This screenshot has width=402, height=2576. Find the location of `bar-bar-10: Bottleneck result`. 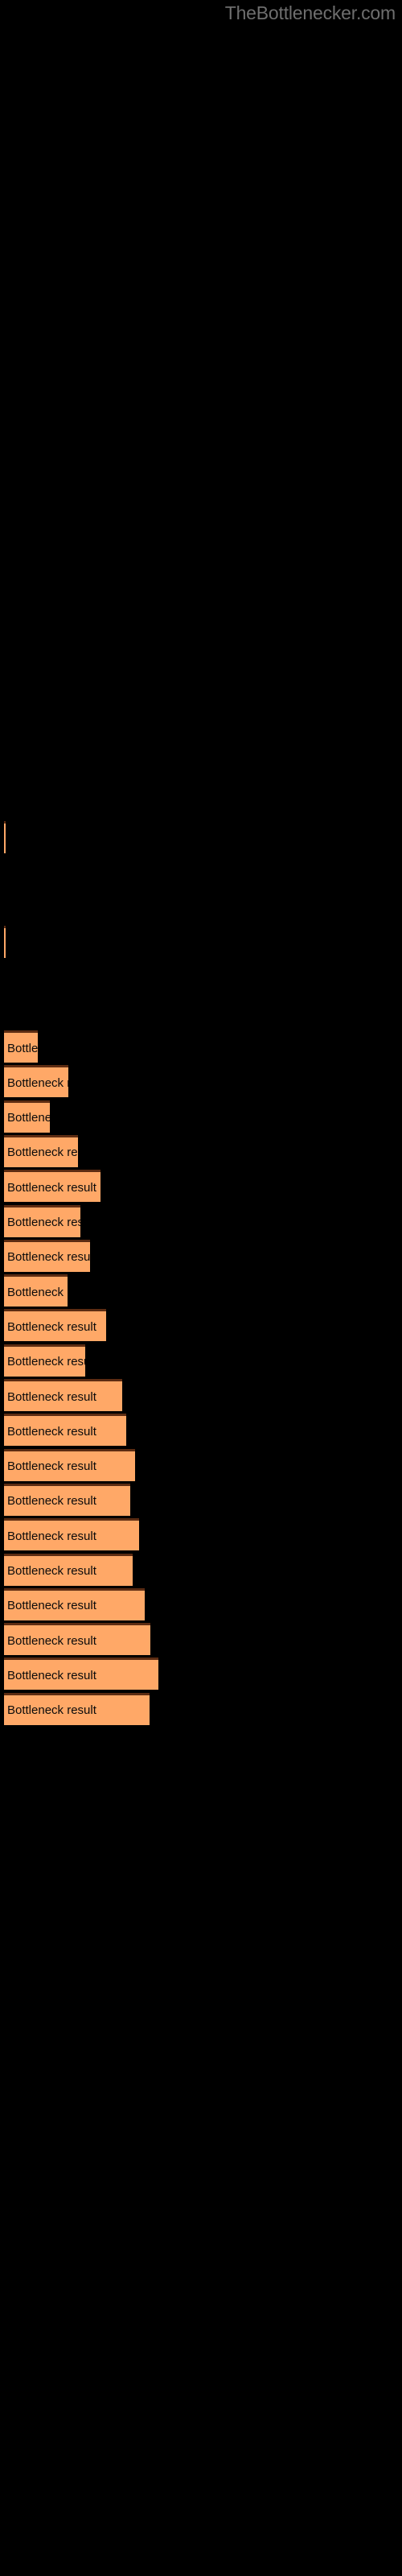

bar-bar-10: Bottleneck result is located at coordinates (36, 1290).